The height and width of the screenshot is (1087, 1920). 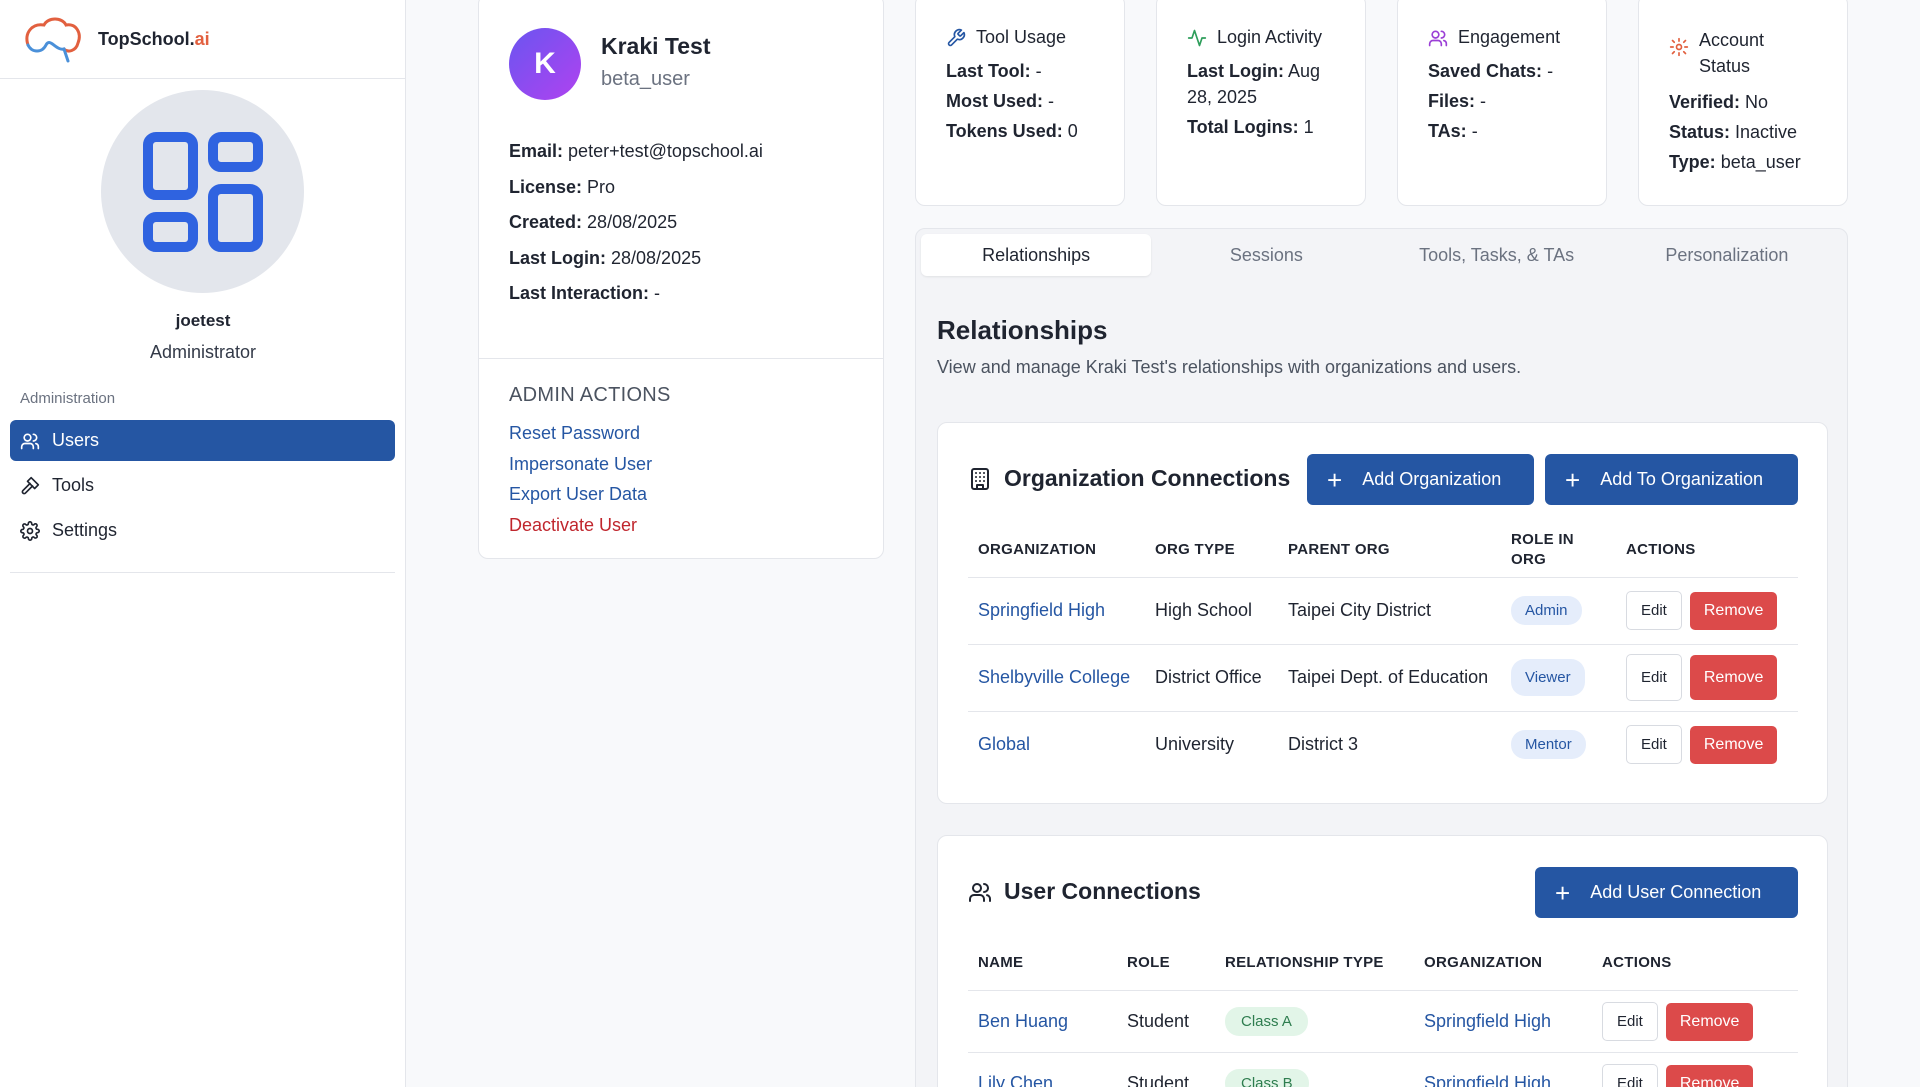 I want to click on sidebar-section-label: Administration, so click(x=68, y=398).